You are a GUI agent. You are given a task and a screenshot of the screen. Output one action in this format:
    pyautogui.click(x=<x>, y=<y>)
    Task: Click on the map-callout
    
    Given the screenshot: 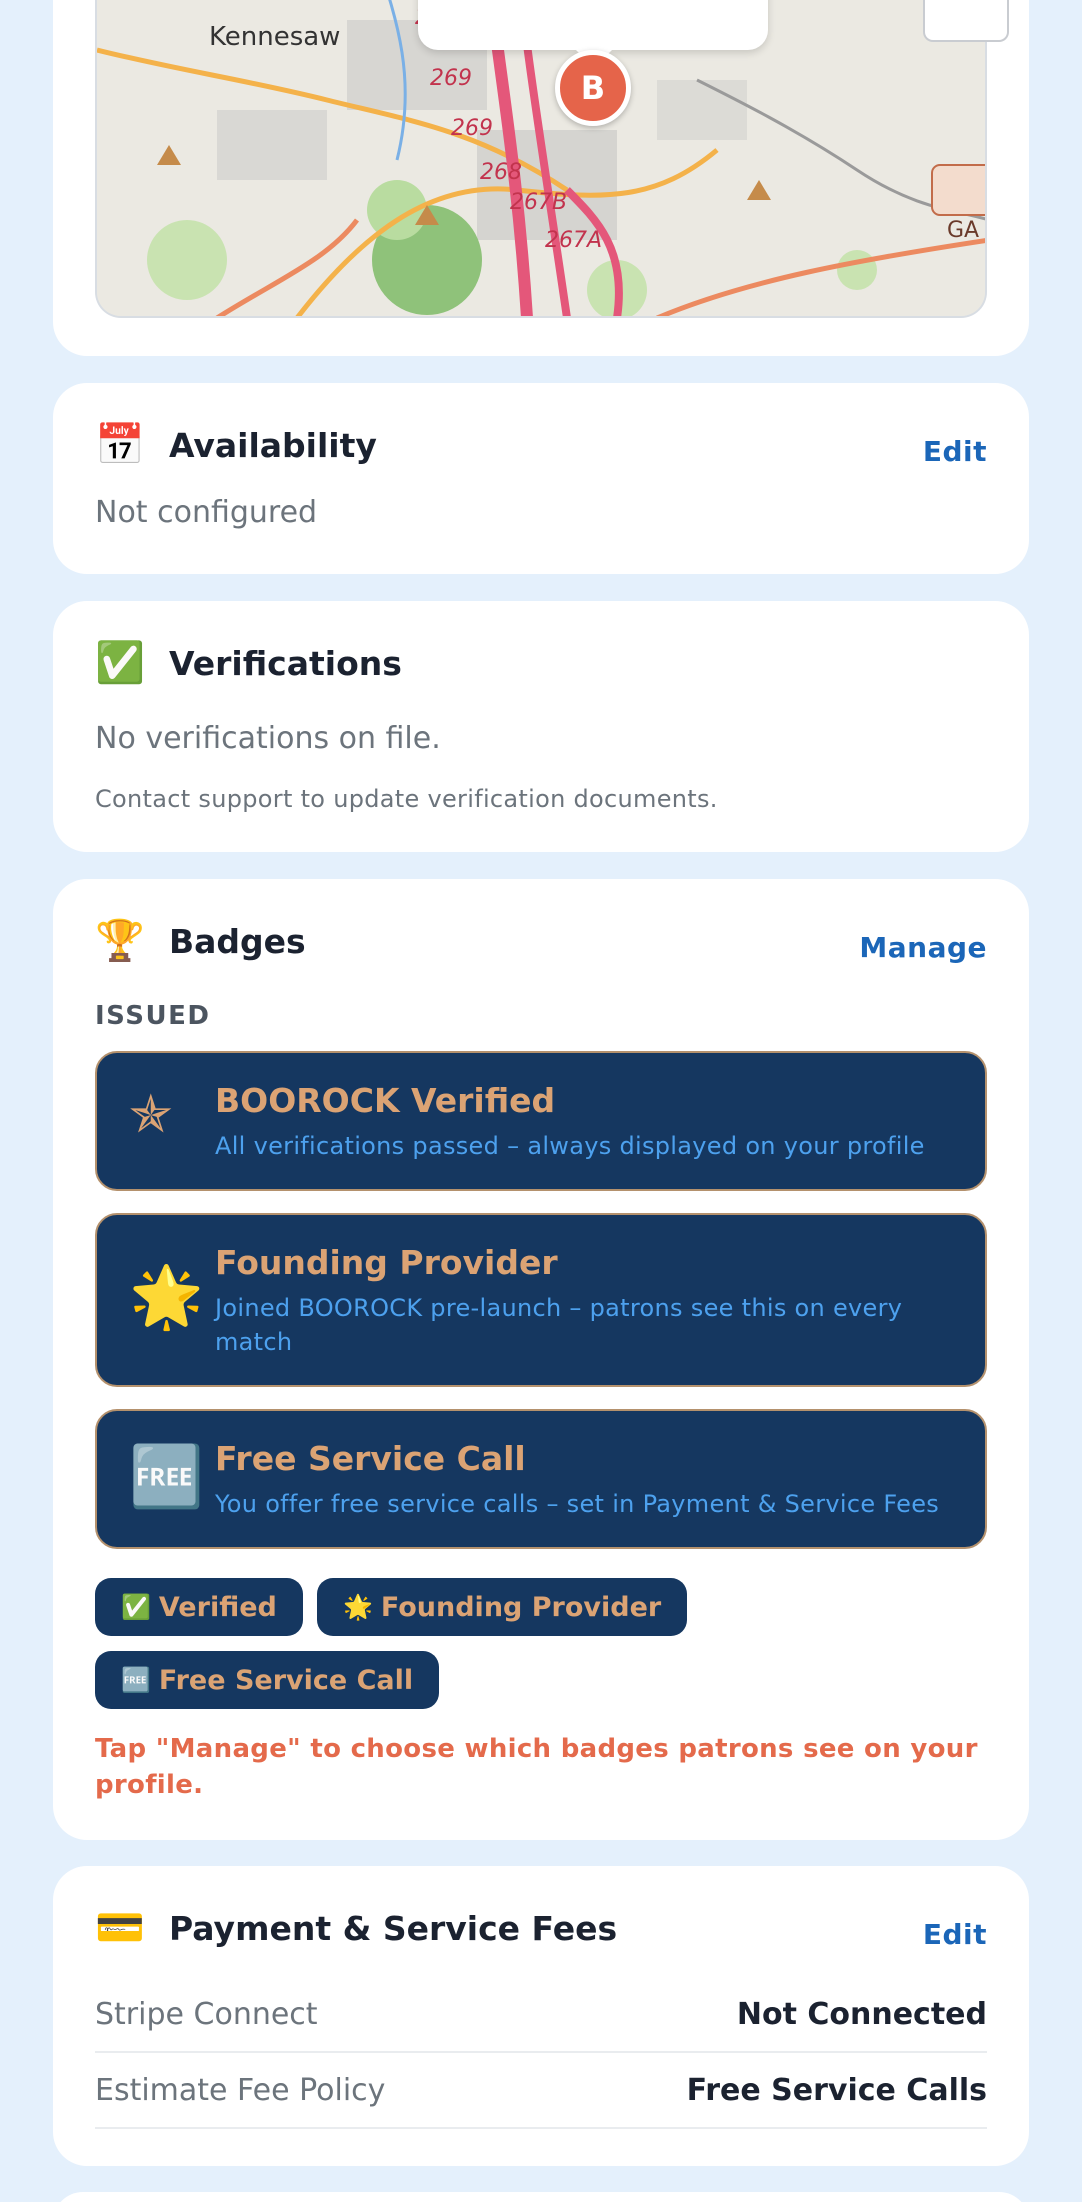 What is the action you would take?
    pyautogui.click(x=593, y=34)
    